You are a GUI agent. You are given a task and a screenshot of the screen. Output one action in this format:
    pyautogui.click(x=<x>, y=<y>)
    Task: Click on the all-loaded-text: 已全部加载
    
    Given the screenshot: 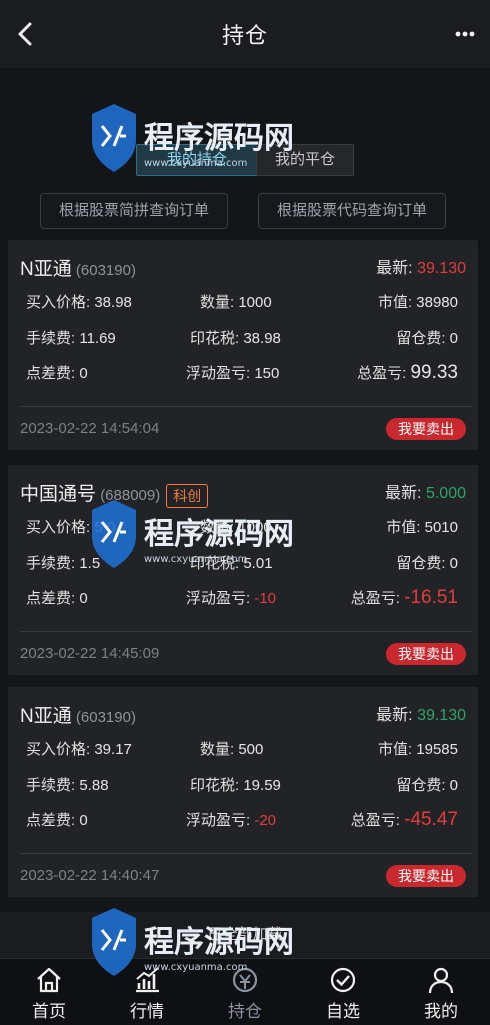 What is the action you would take?
    pyautogui.click(x=245, y=935)
    